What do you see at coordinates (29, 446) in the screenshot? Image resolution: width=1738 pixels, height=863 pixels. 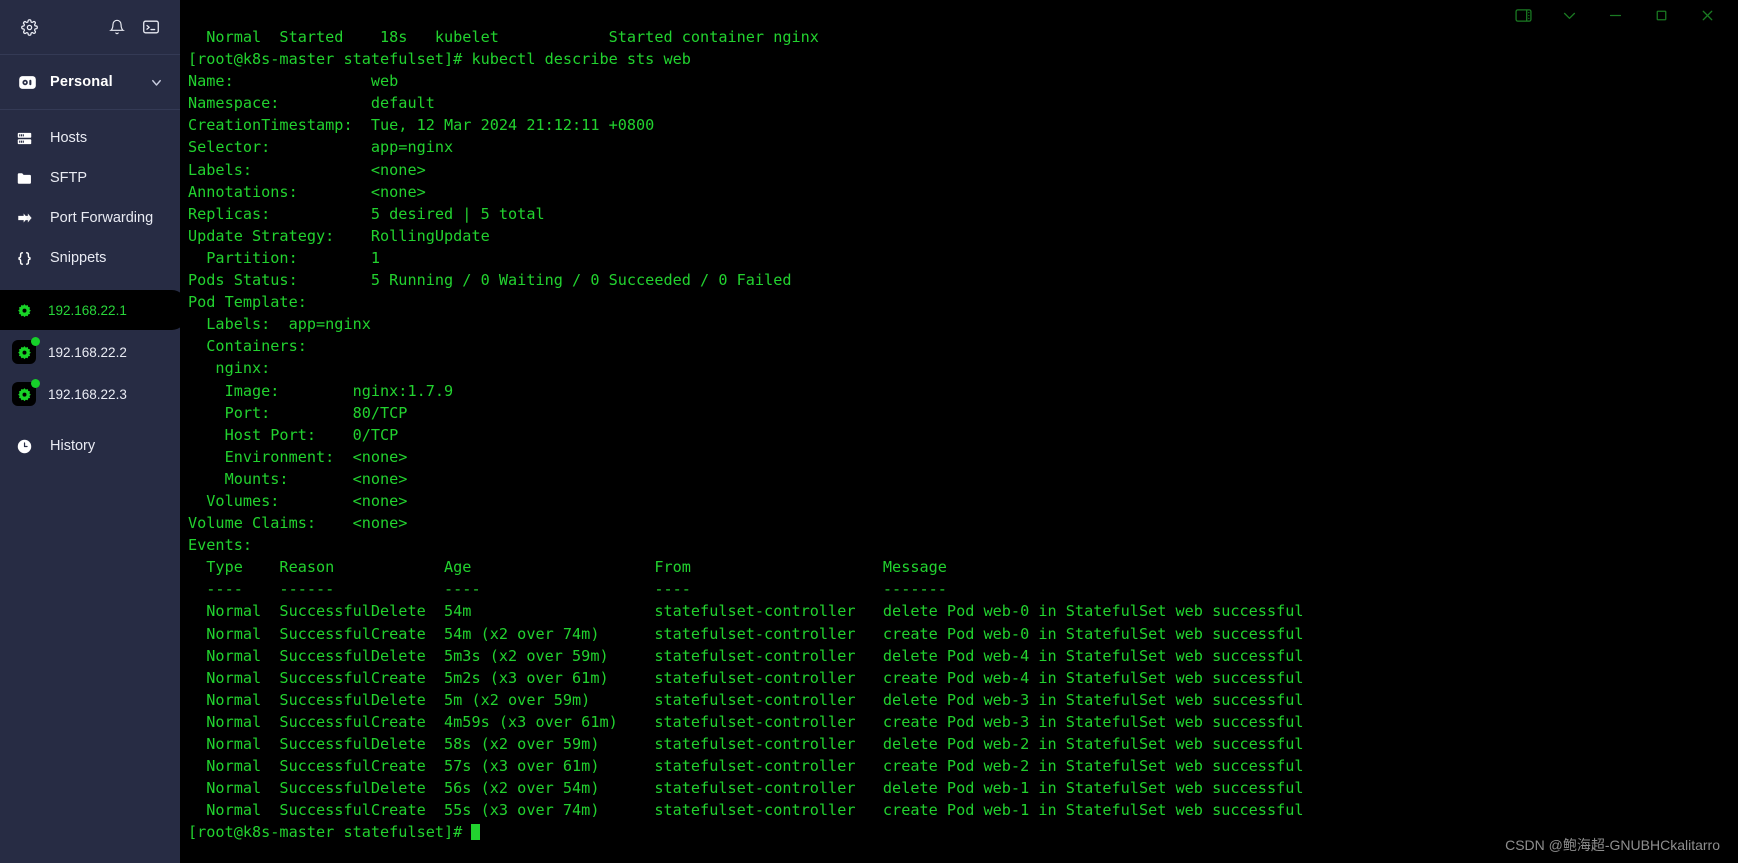 I see `clock-icon` at bounding box center [29, 446].